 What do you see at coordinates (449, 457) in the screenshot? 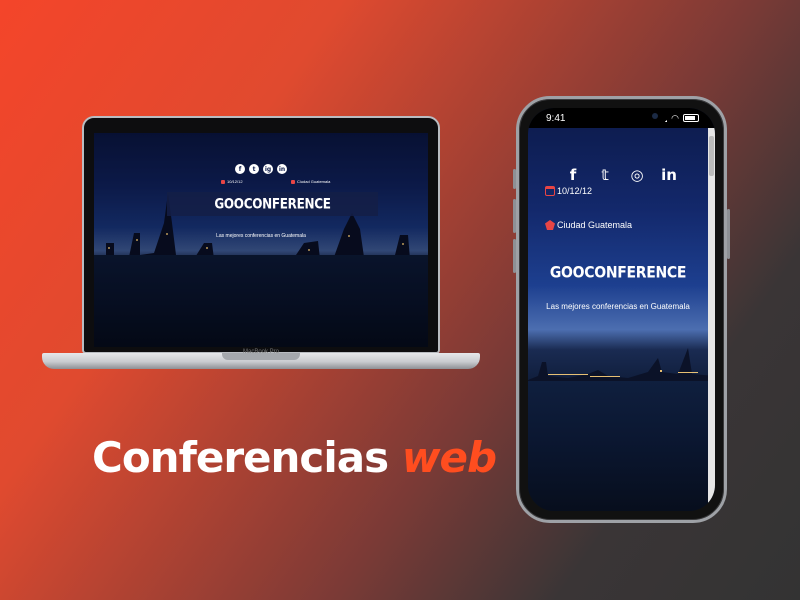
I see `headline-accent: web` at bounding box center [449, 457].